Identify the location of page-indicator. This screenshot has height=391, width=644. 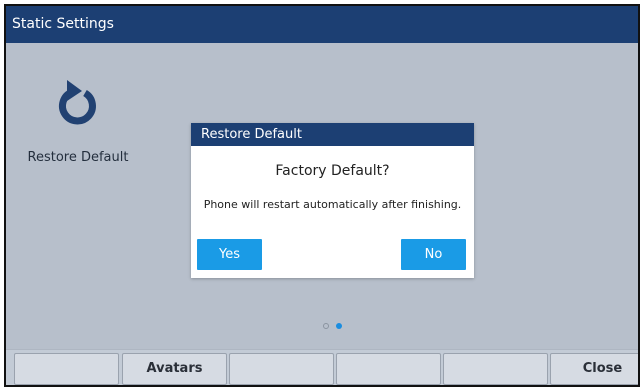
(334, 327).